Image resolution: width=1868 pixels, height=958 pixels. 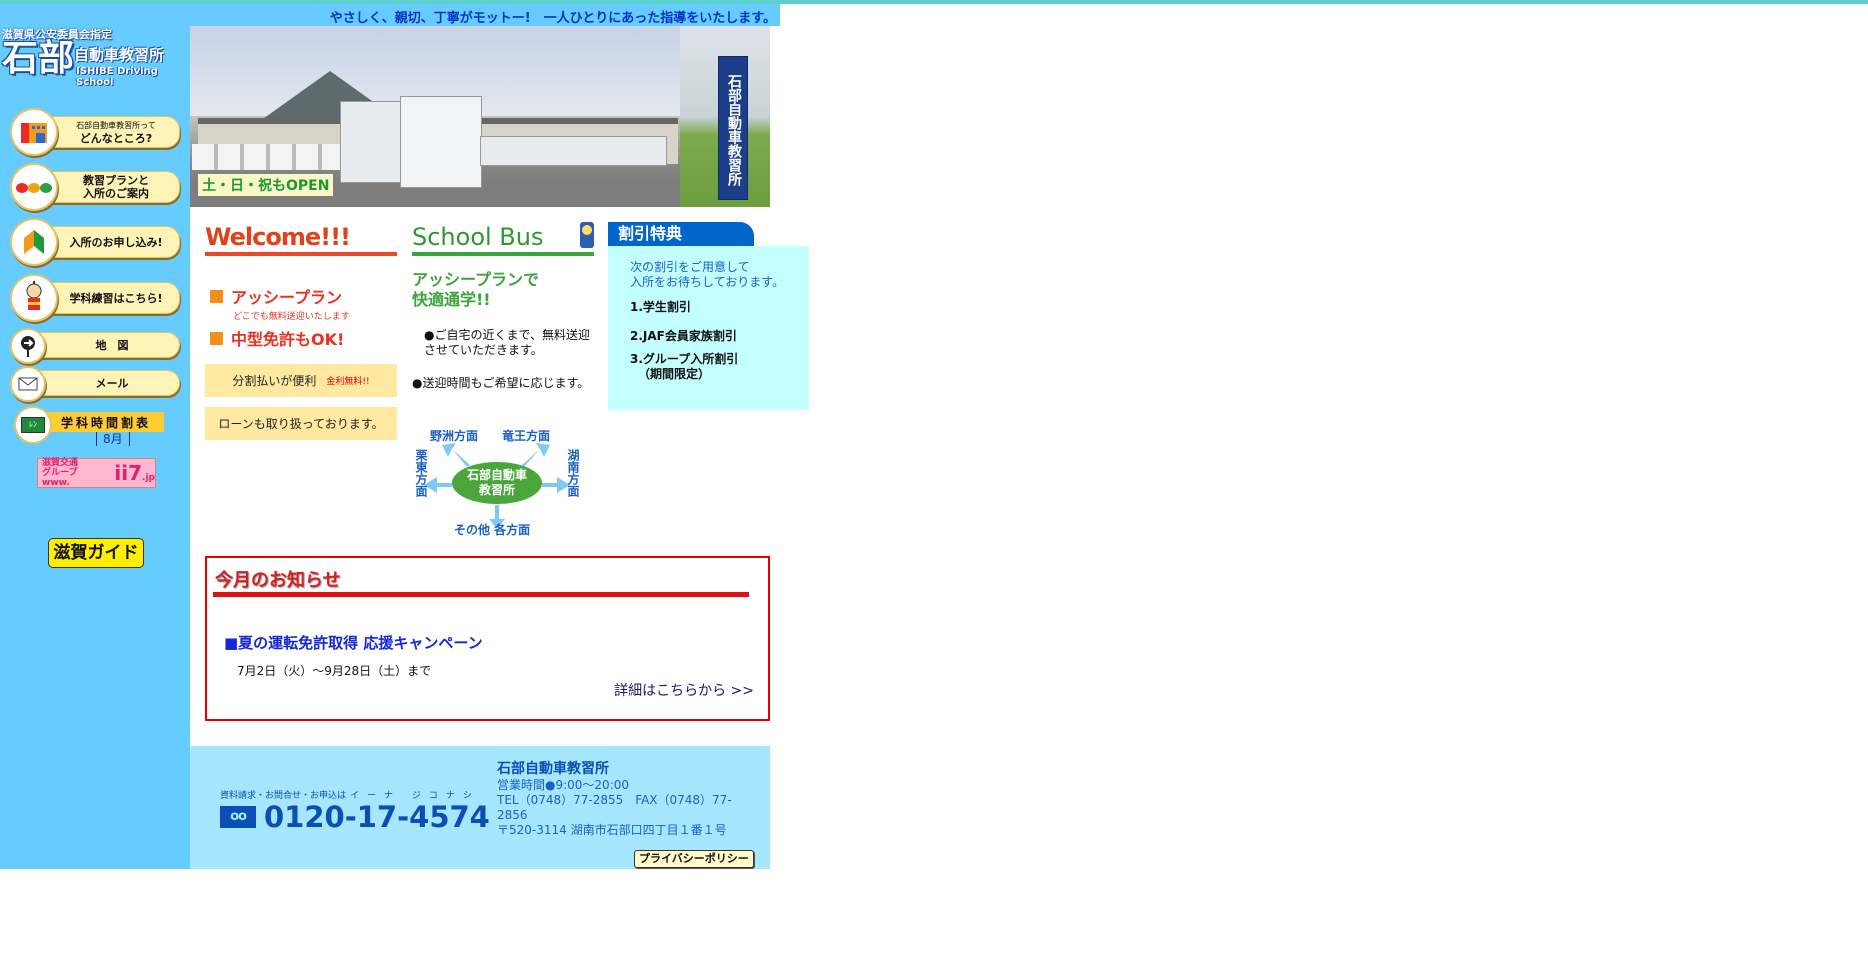 What do you see at coordinates (694, 859) in the screenshot?
I see `privacy-policy-button: プライバシーポリシー` at bounding box center [694, 859].